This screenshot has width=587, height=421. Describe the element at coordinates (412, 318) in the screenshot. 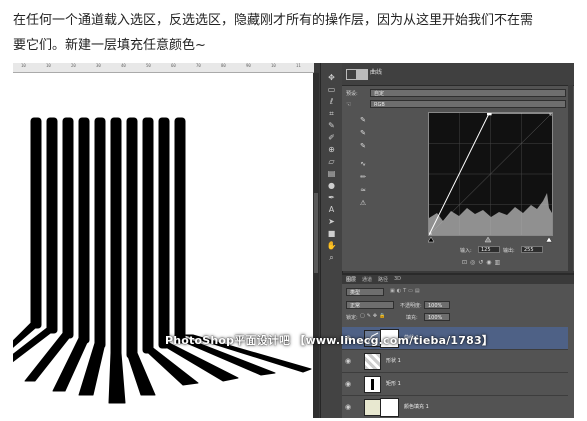

I see `fill-label: 填充:` at that location.